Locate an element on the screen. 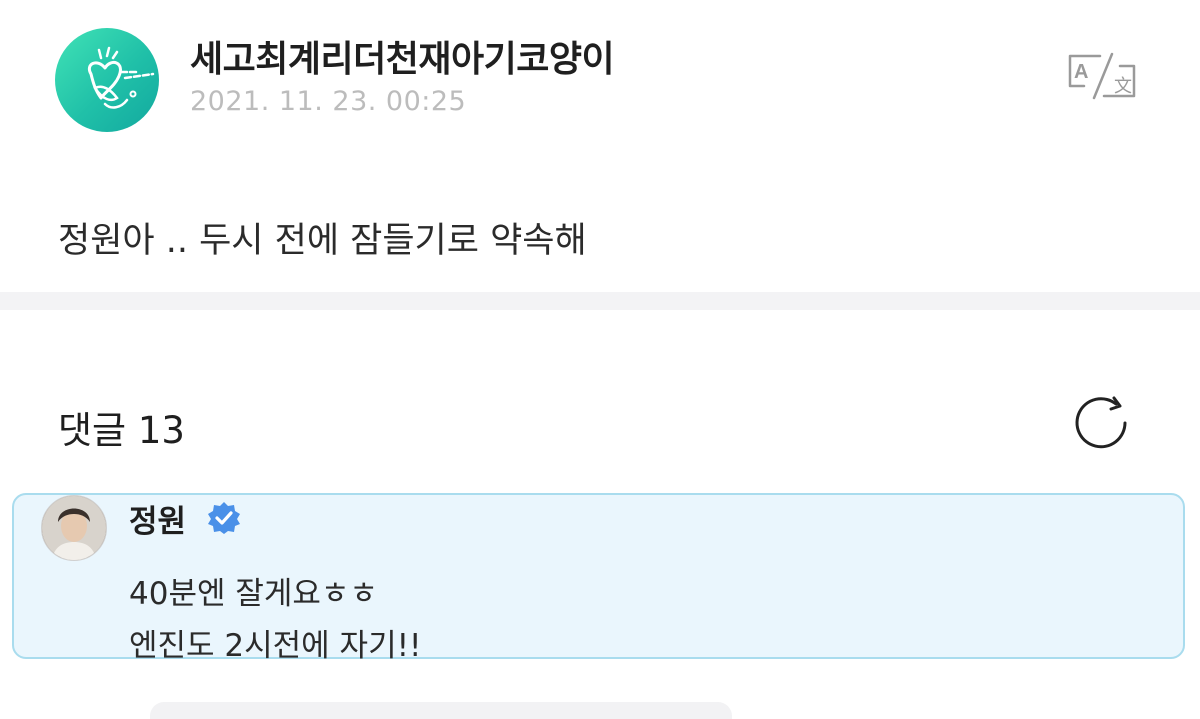  post-author-name: 세고최계리더천재아기코양이 is located at coordinates (402, 56).